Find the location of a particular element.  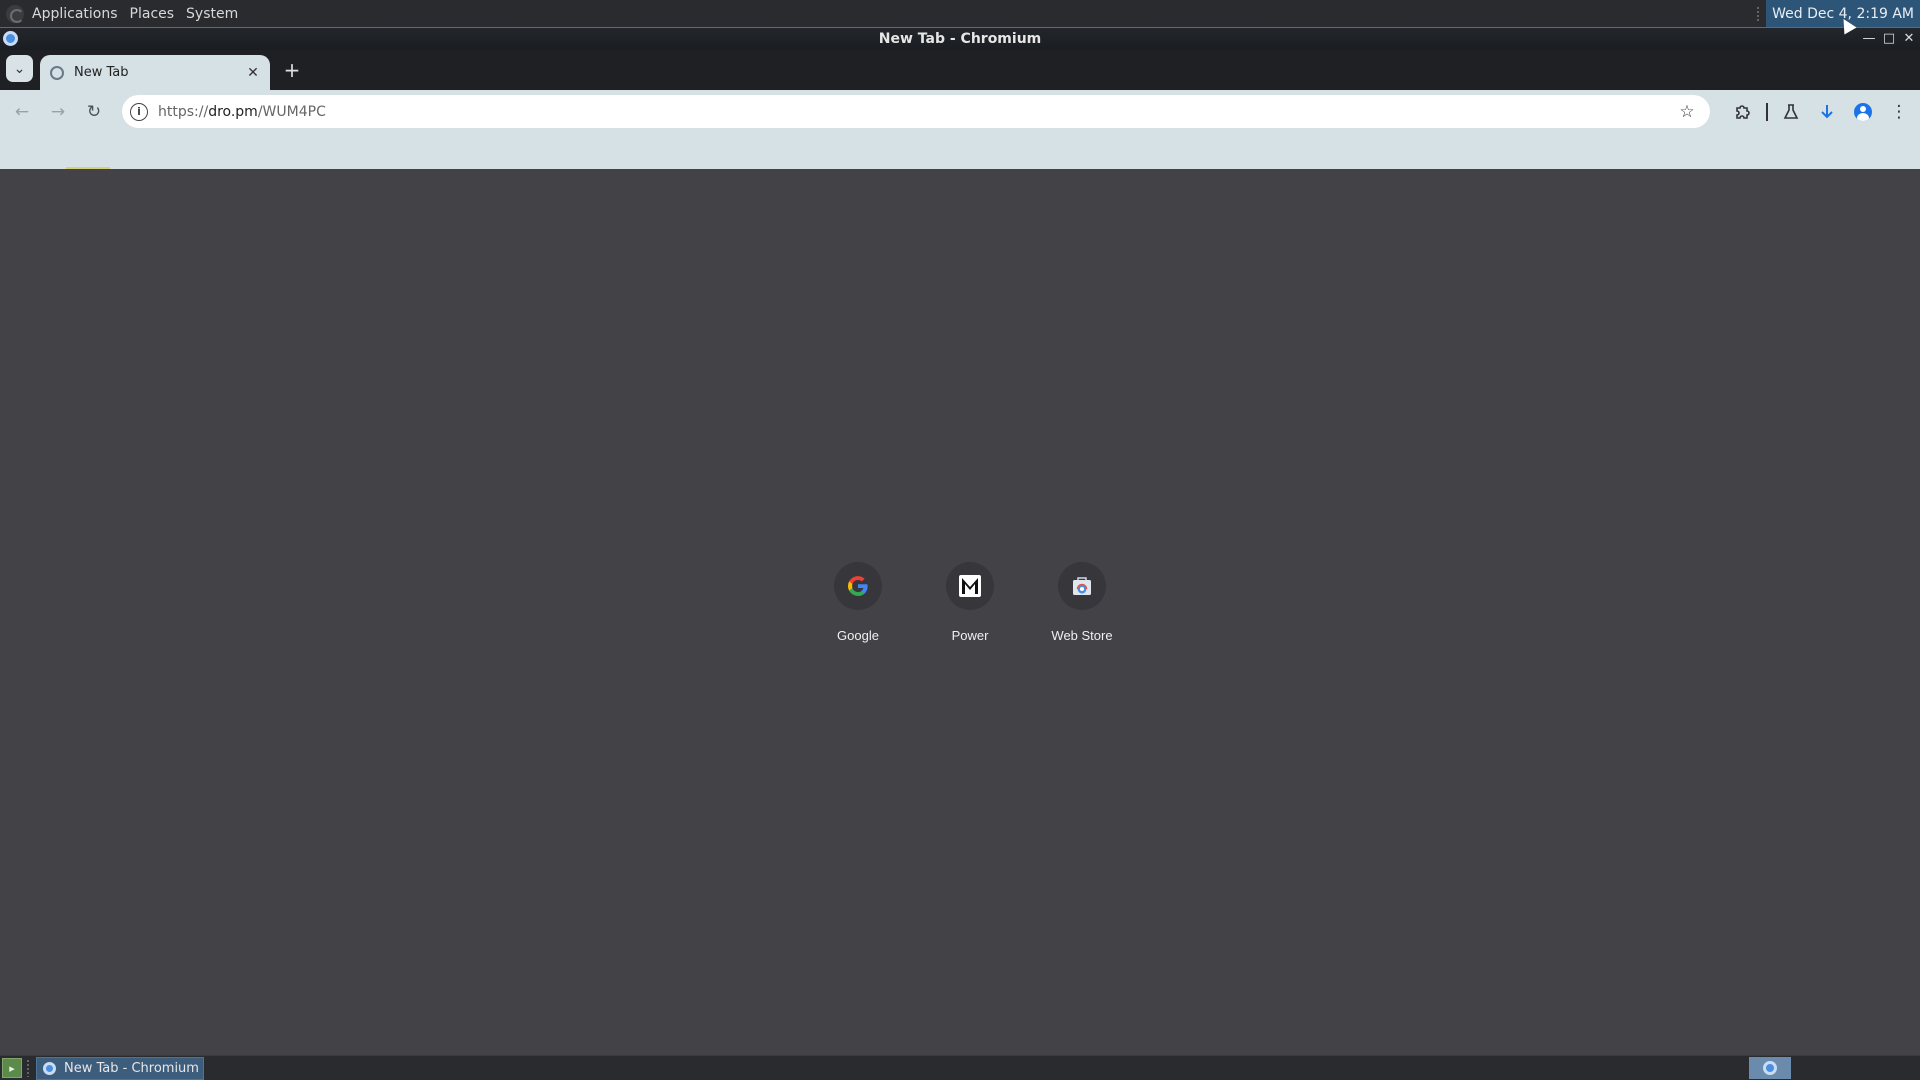

site-info-icon: i is located at coordinates (139, 111).